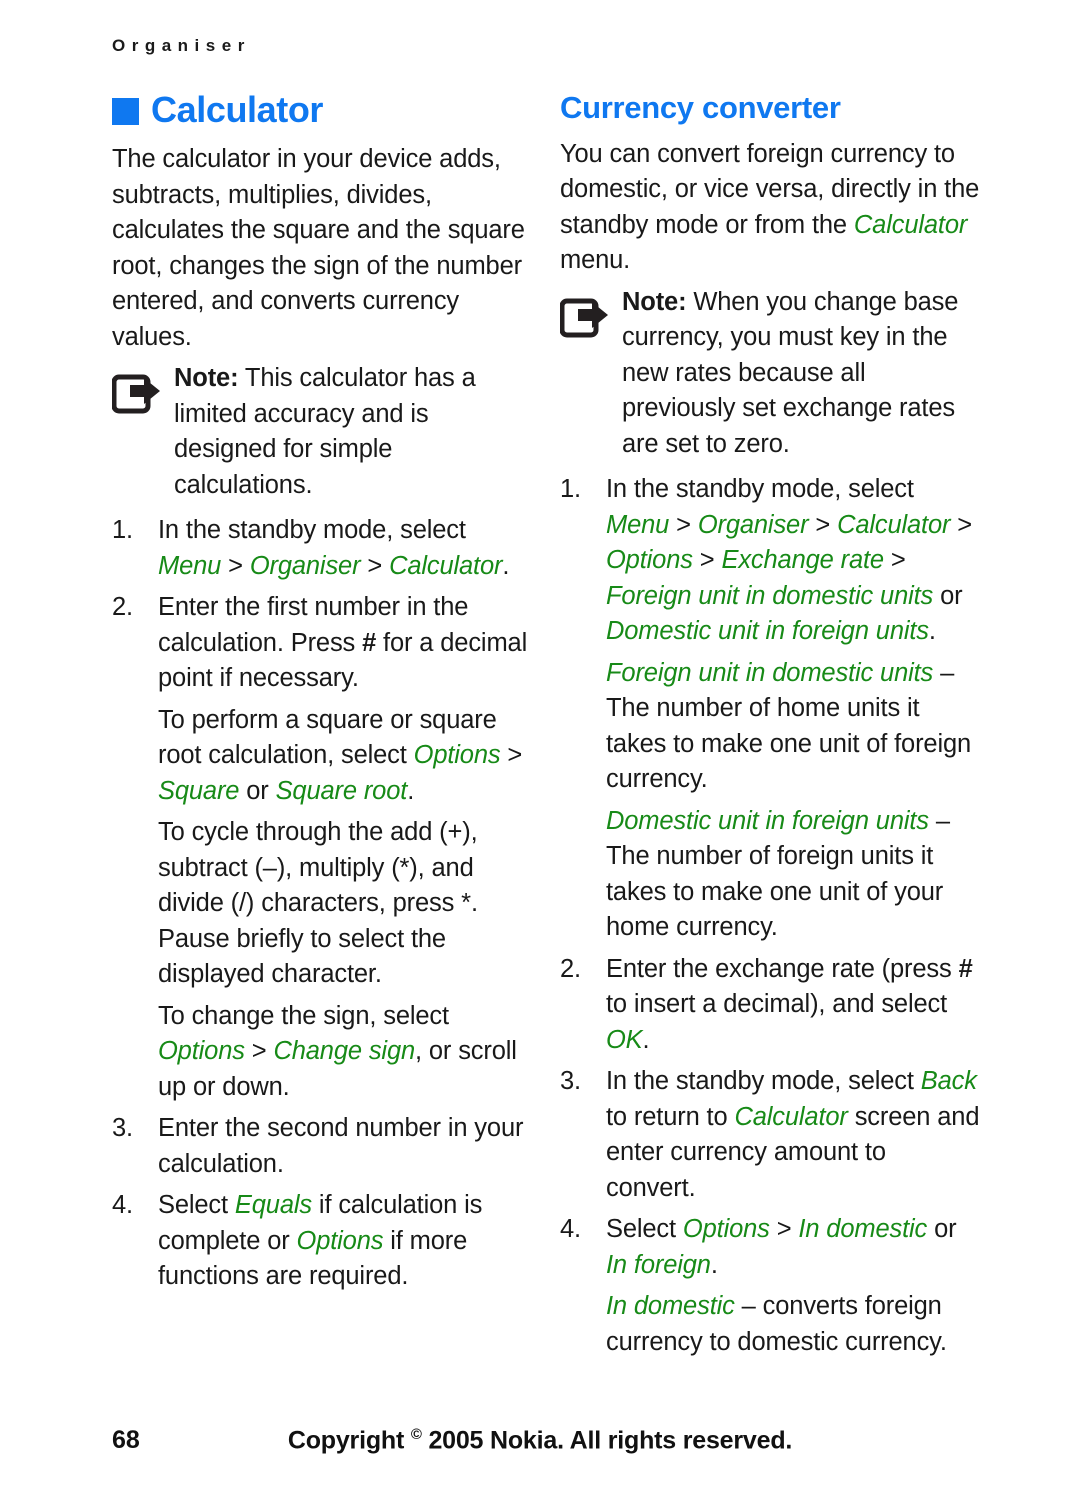 The height and width of the screenshot is (1496, 1080). I want to click on square-bullet-icon, so click(125, 111).